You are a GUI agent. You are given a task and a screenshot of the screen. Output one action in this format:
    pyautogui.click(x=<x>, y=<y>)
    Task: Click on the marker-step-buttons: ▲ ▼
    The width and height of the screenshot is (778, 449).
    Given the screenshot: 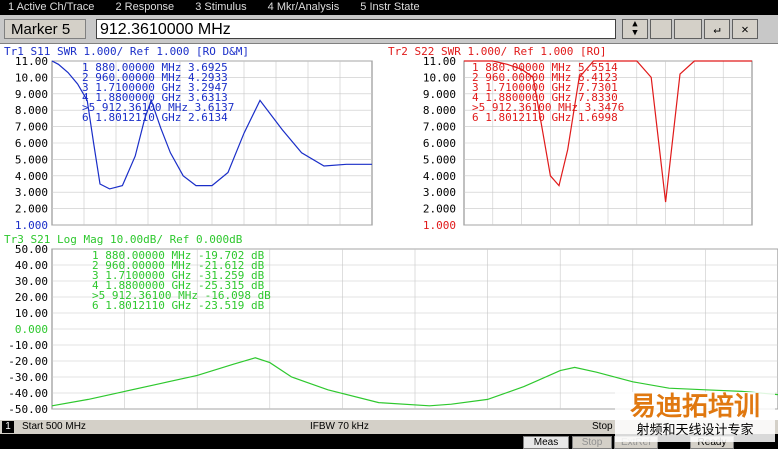 What is the action you would take?
    pyautogui.click(x=635, y=29)
    